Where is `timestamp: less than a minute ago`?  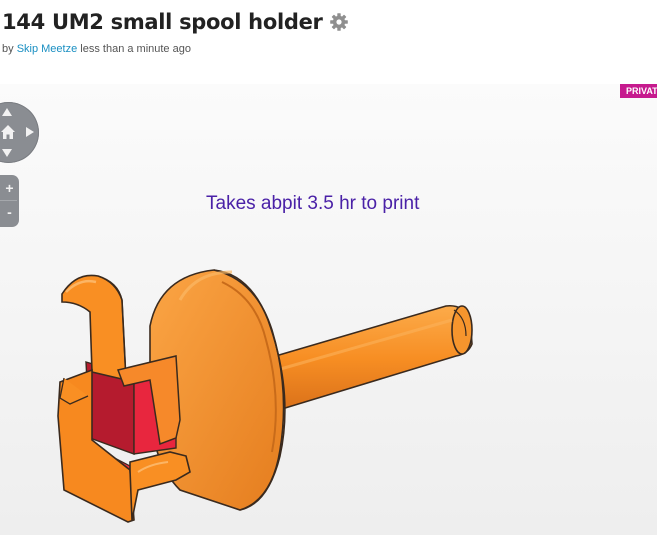 timestamp: less than a minute ago is located at coordinates (135, 49).